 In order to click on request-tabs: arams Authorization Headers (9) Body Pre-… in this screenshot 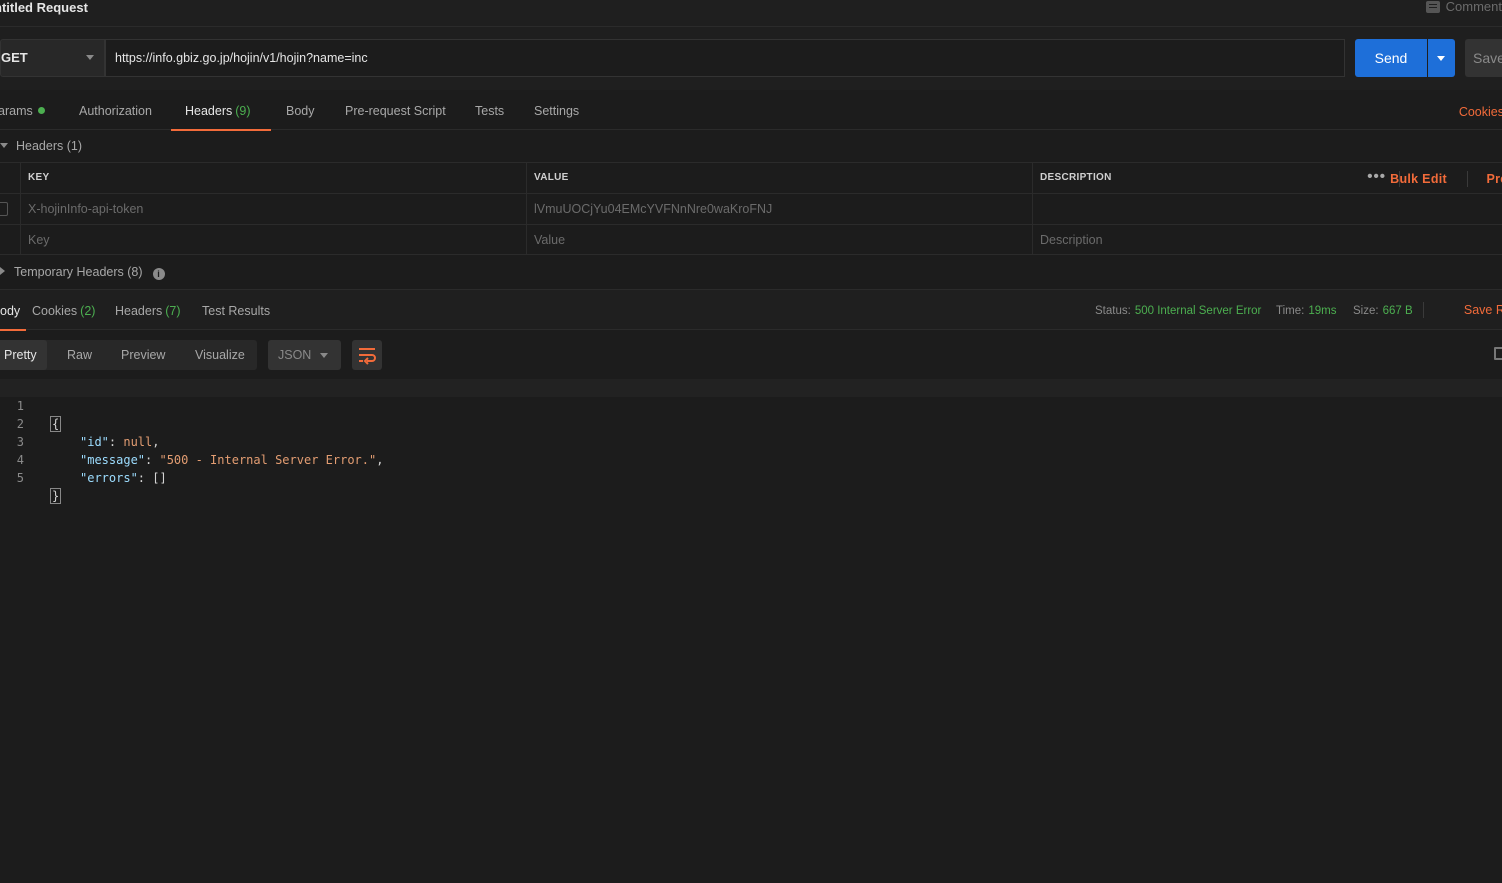, I will do `click(751, 110)`.